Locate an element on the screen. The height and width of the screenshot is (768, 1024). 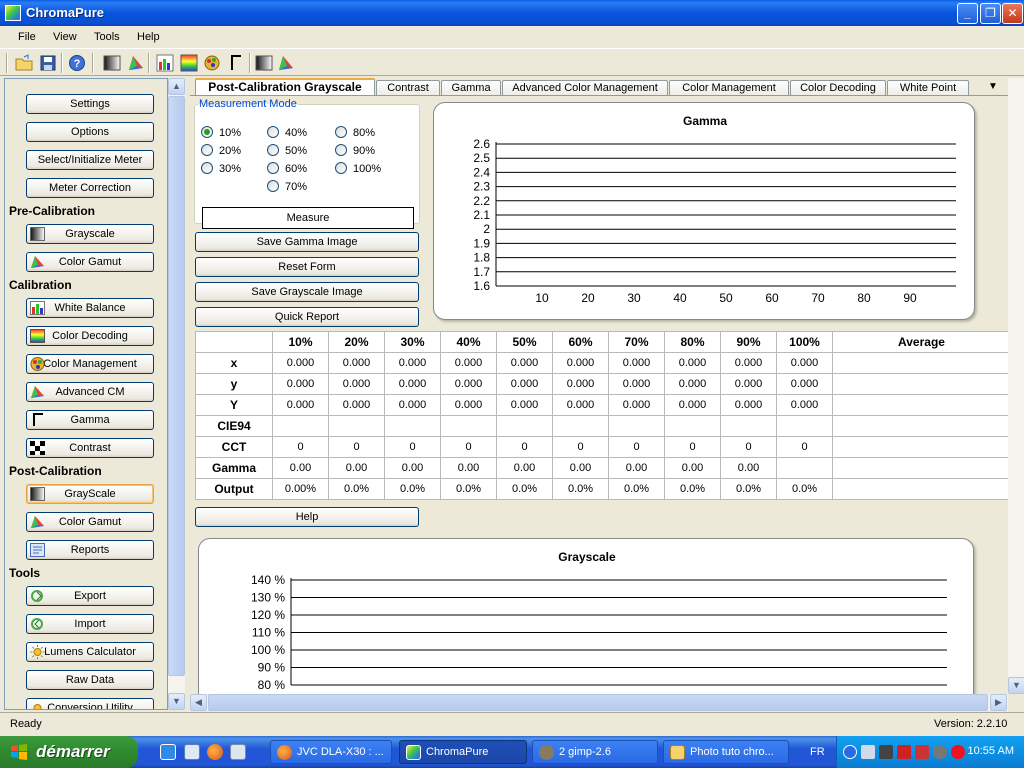
menu-view: View is located at coordinates (65, 37).